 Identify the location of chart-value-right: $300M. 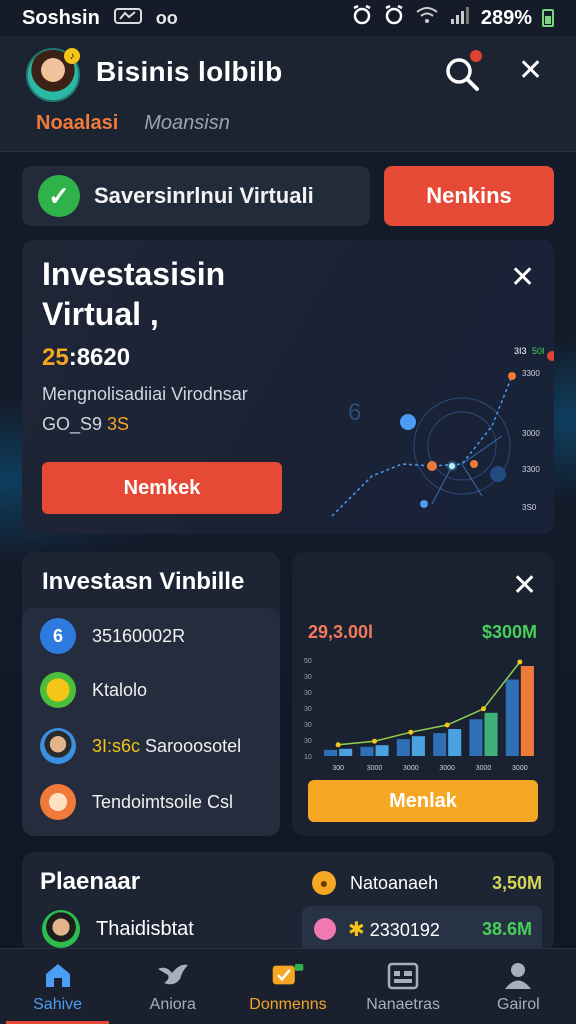
(510, 632).